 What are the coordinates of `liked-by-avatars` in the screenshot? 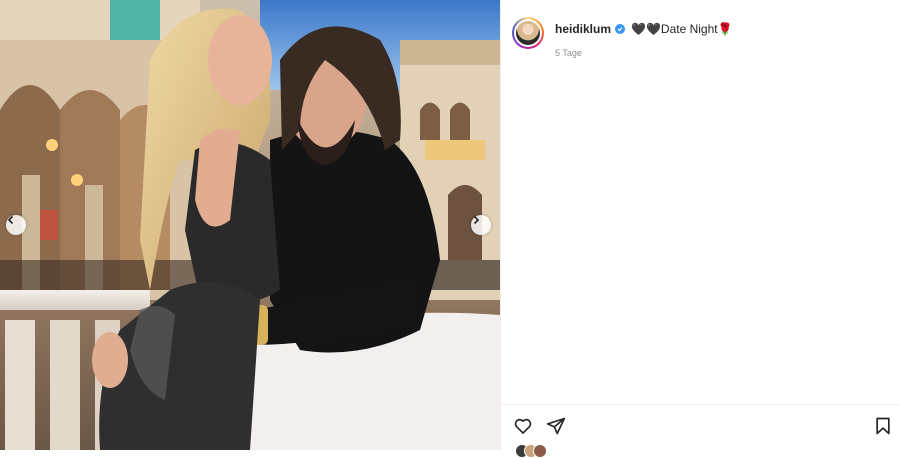 It's located at (533, 451).